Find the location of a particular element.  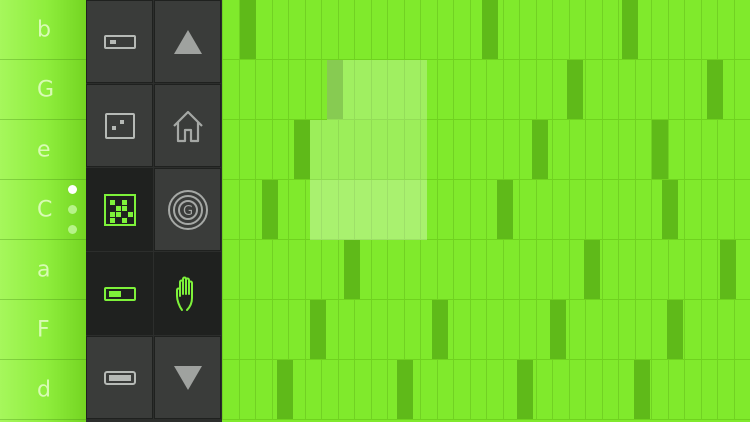

arrow-down-icon is located at coordinates (188, 378).